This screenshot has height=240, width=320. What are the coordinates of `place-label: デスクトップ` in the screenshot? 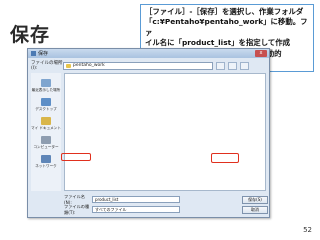 It's located at (46, 109).